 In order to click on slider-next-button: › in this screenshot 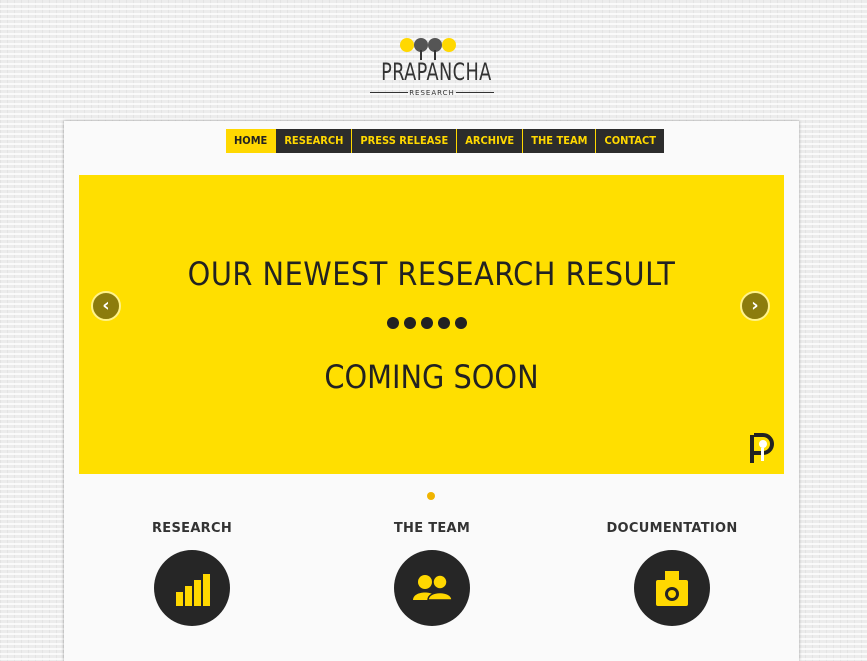, I will do `click(755, 306)`.